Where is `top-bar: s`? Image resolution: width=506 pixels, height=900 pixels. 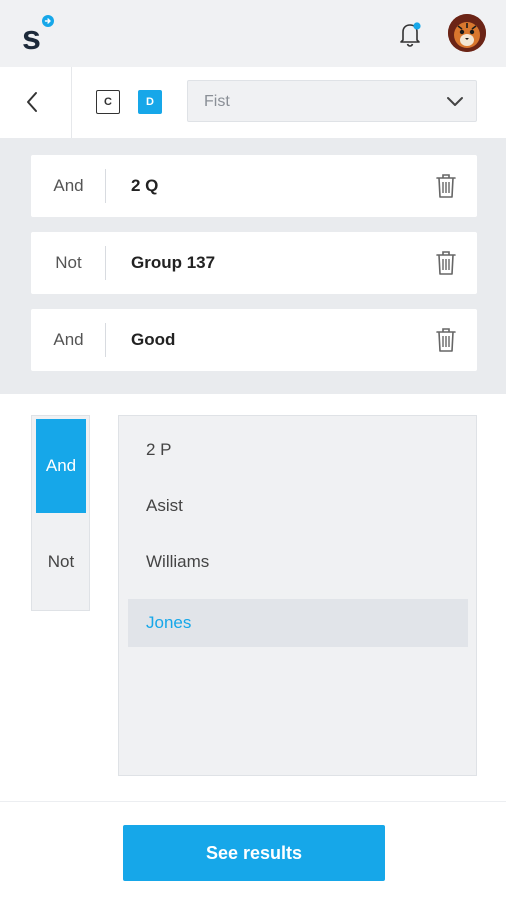
top-bar: s is located at coordinates (253, 33).